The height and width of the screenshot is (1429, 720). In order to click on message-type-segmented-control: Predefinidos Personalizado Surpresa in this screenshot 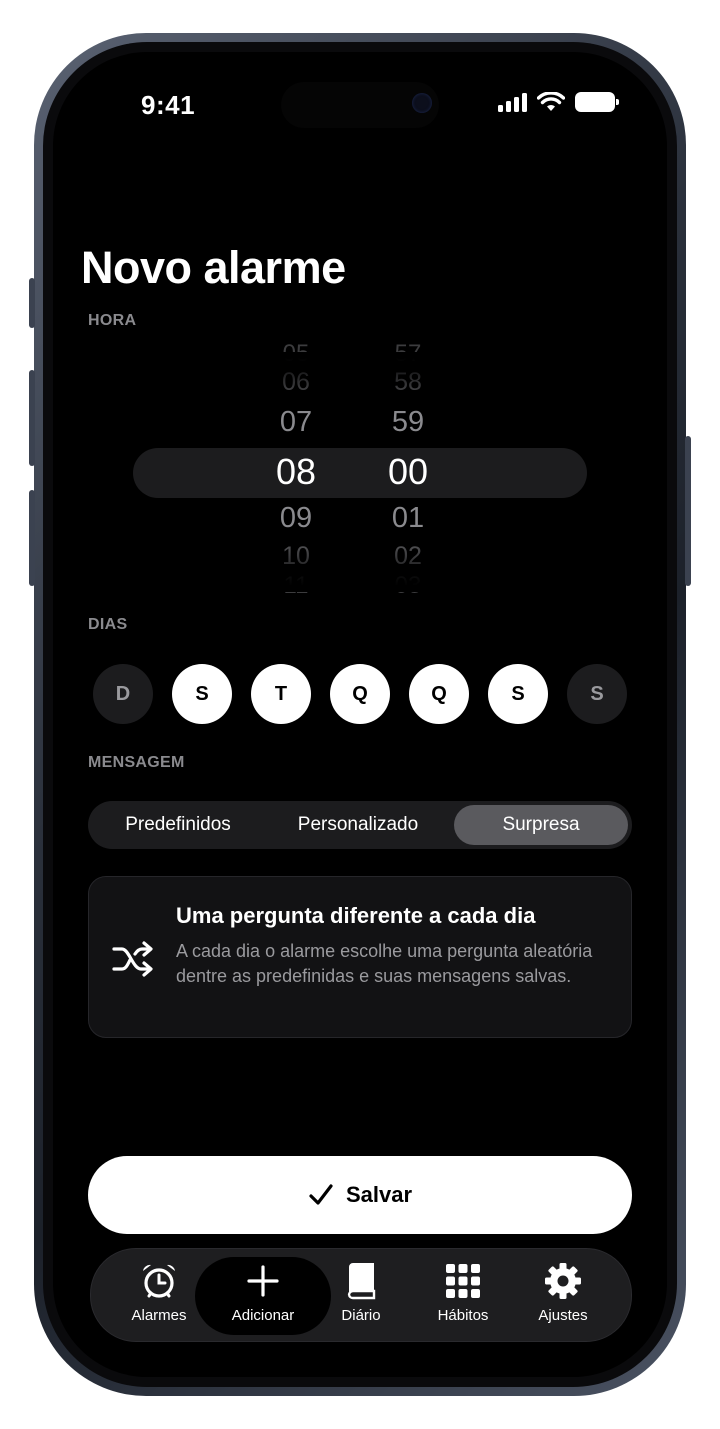, I will do `click(360, 825)`.